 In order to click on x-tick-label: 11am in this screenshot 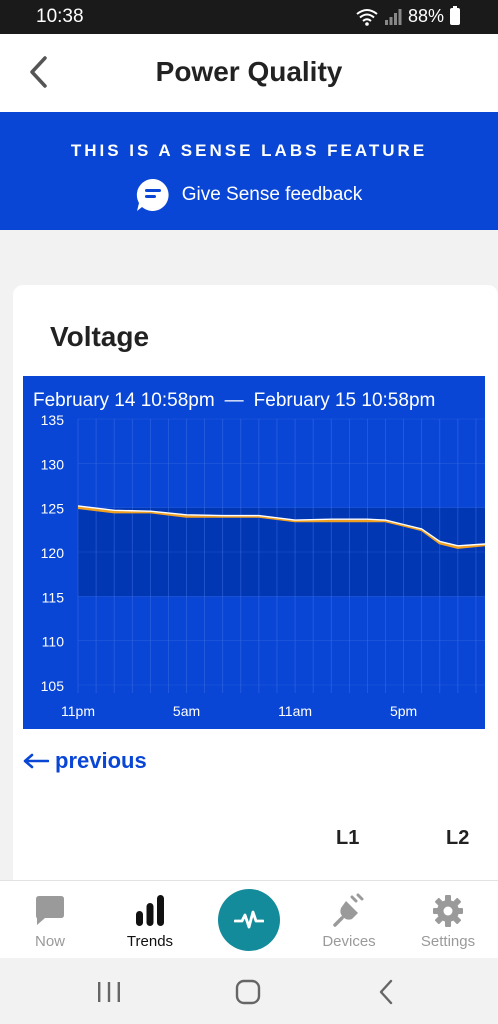, I will do `click(295, 711)`.